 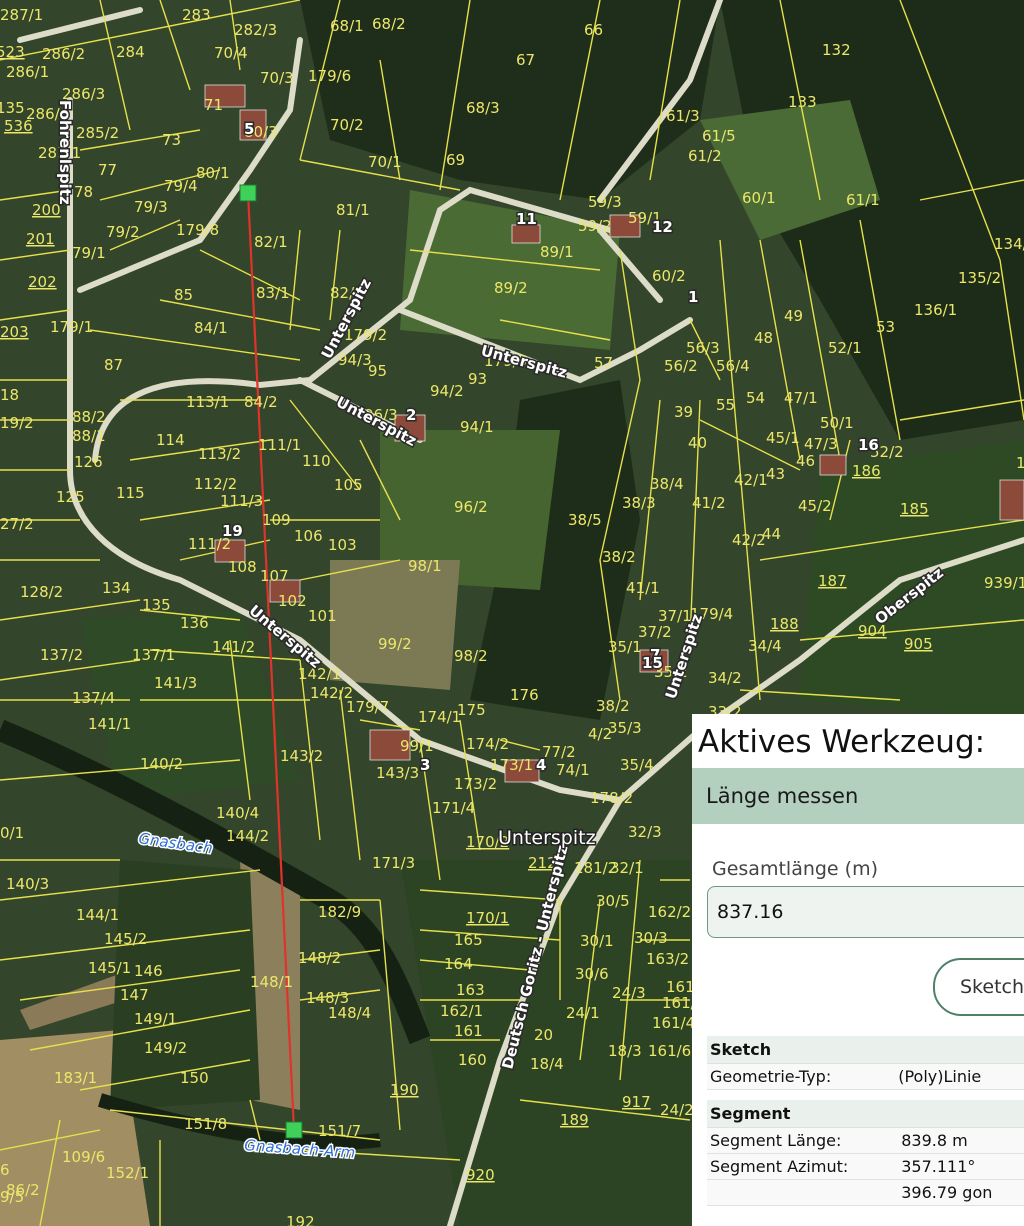 I want to click on parcel-number-label: 143/3, so click(x=397, y=773).